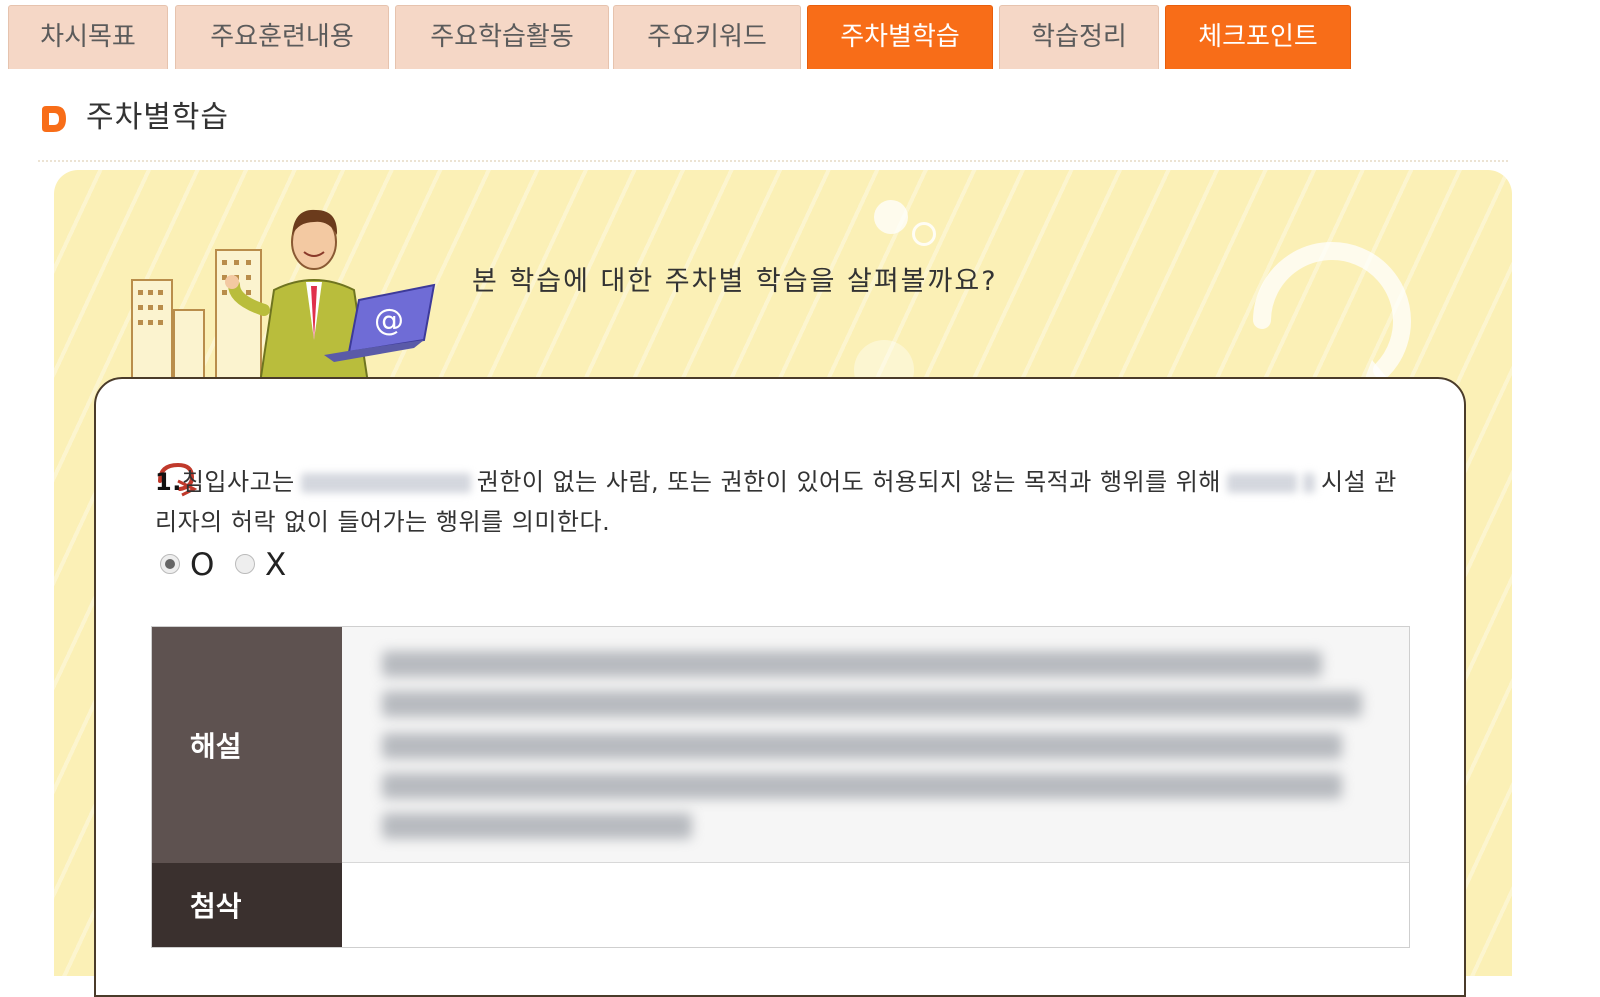 Image resolution: width=1600 pixels, height=997 pixels. Describe the element at coordinates (276, 565) in the screenshot. I see `option-x-label: X` at that location.